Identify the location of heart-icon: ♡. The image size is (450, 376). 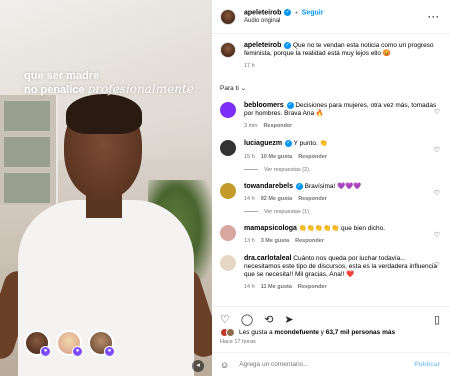
(225, 319).